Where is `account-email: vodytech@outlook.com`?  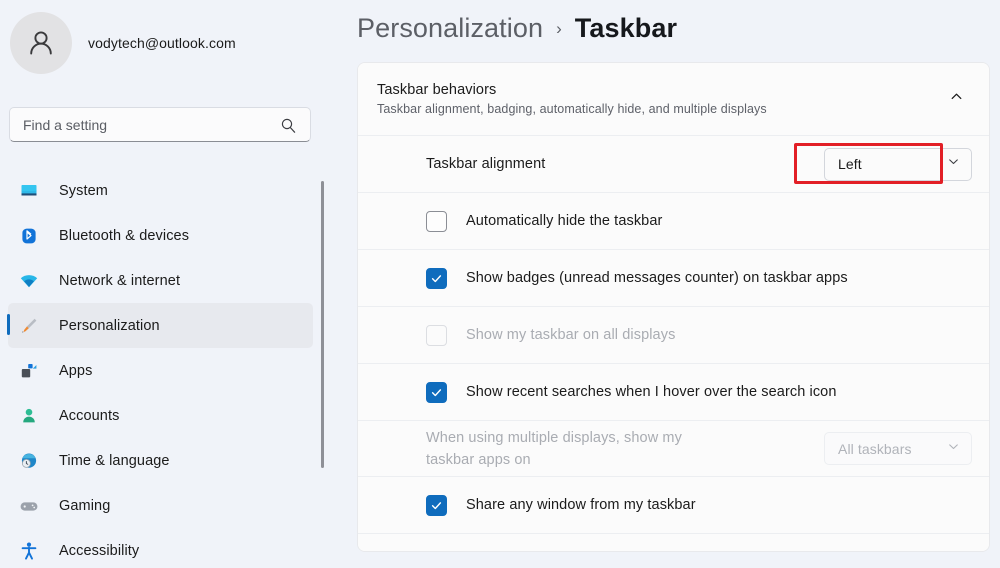
account-email: vodytech@outlook.com is located at coordinates (162, 43).